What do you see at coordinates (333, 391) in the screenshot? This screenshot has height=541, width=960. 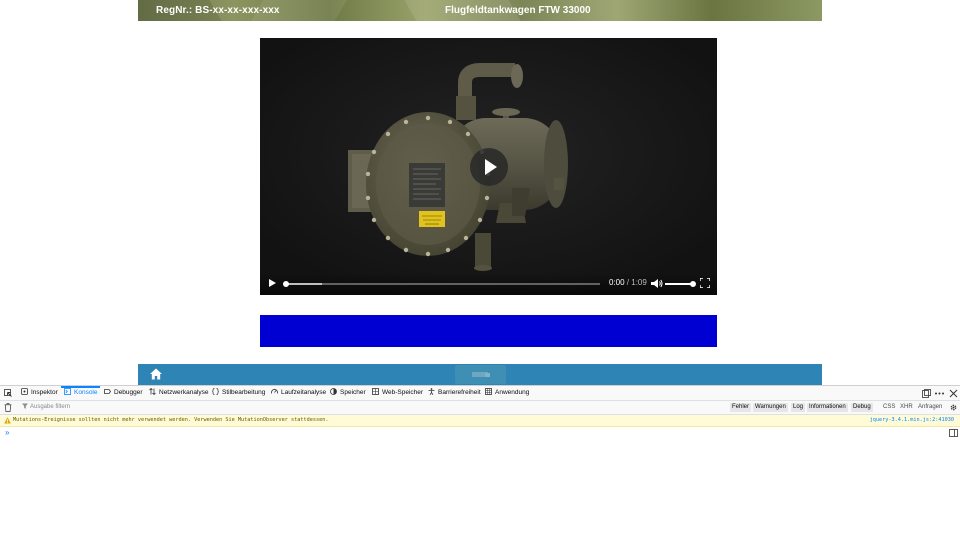 I see `memory-icon` at bounding box center [333, 391].